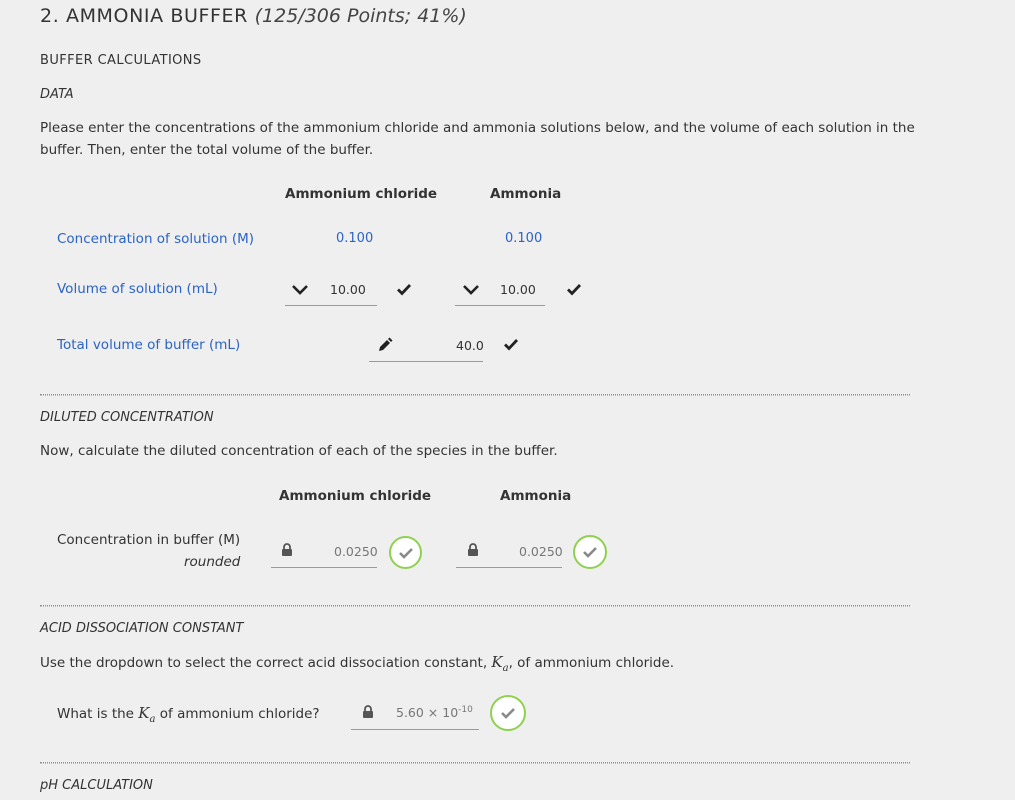  I want to click on ka-symbol-sub: a, so click(152, 719).